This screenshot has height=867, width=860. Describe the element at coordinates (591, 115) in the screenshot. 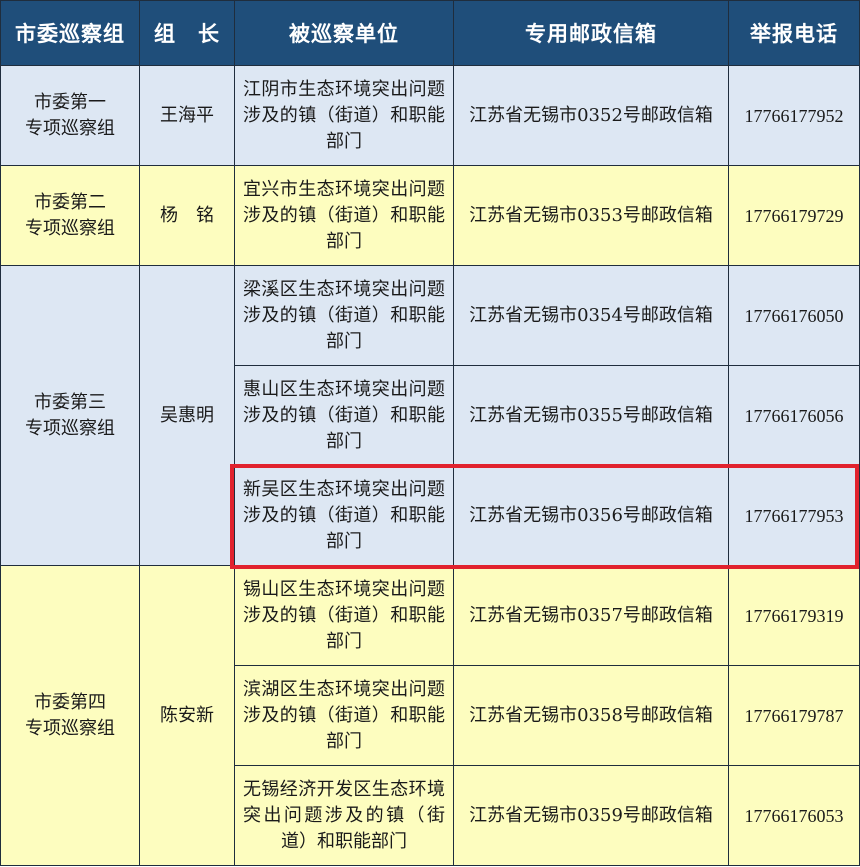

I see `mailbox-cell: 江苏省无锡市0352号邮政信箱` at that location.